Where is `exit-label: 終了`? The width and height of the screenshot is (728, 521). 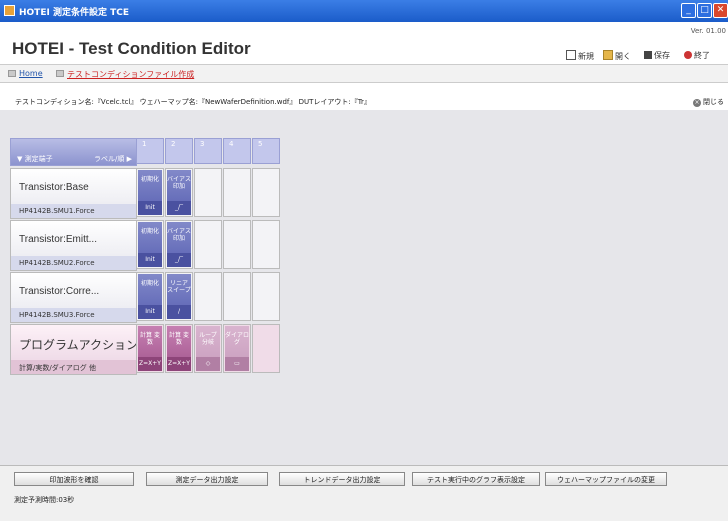
exit-label: 終了 is located at coordinates (702, 55).